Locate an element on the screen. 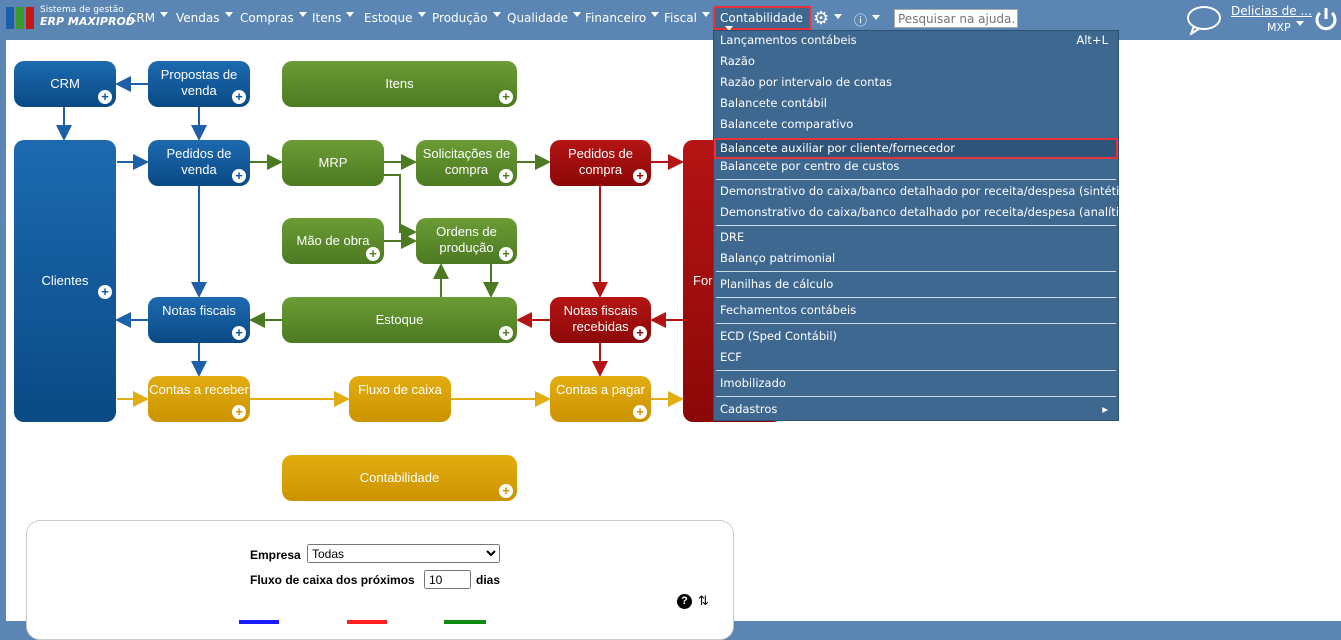 The width and height of the screenshot is (1341, 640). power-icon is located at coordinates (1326, 19).